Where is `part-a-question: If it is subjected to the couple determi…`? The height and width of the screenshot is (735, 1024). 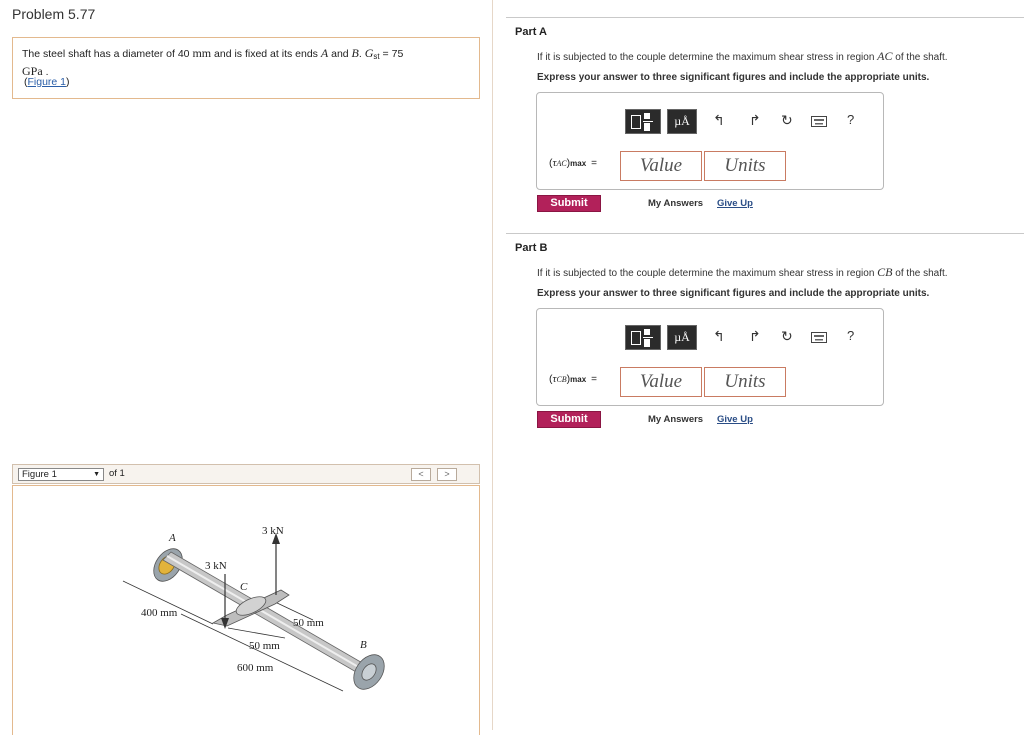 part-a-question: If it is subjected to the couple determi… is located at coordinates (777, 56).